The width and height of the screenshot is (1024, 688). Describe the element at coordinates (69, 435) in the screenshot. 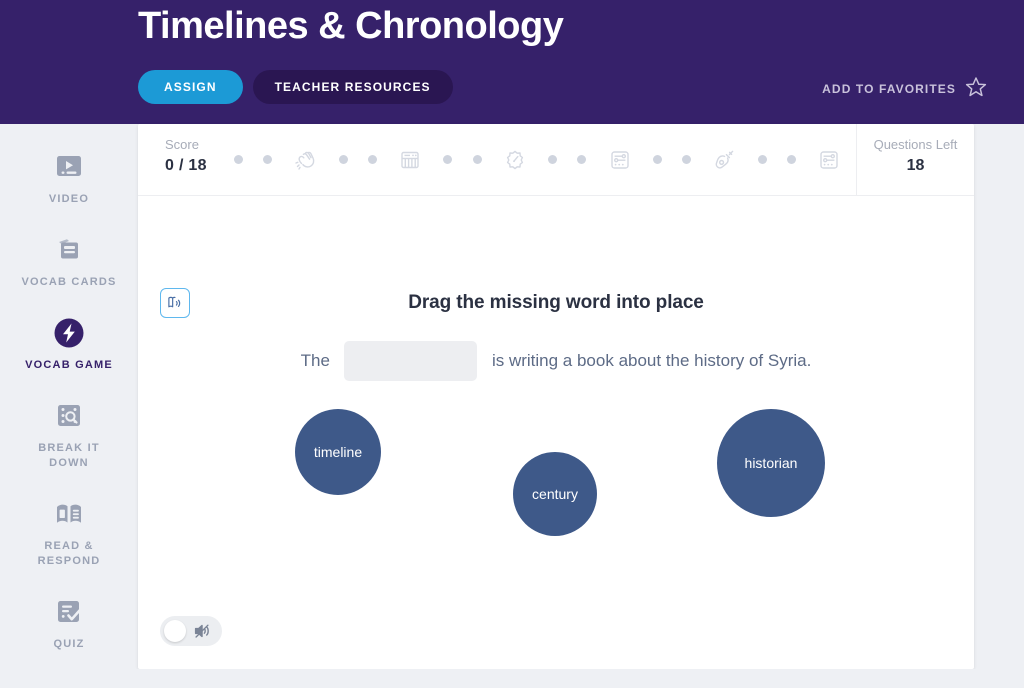

I see `sidebar-item-break-it-down: BREAK IT DOWN` at that location.